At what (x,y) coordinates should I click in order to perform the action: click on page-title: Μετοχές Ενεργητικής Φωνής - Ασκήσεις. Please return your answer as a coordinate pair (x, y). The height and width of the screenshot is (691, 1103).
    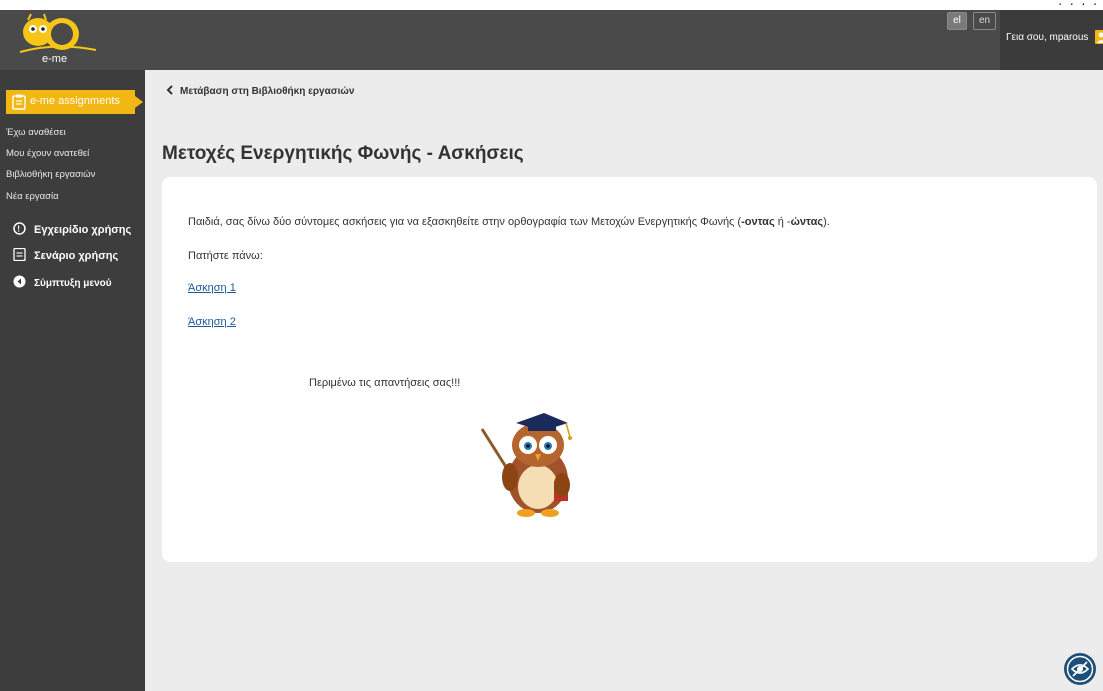
    Looking at the image, I should click on (343, 153).